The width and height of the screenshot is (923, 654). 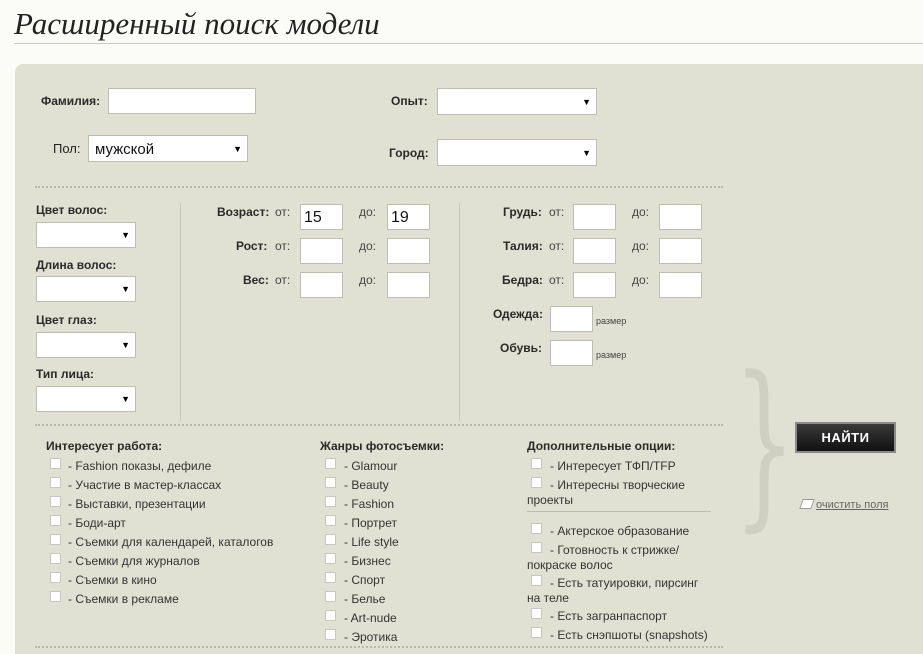 What do you see at coordinates (523, 246) in the screenshot?
I see `waist-label: Талия:` at bounding box center [523, 246].